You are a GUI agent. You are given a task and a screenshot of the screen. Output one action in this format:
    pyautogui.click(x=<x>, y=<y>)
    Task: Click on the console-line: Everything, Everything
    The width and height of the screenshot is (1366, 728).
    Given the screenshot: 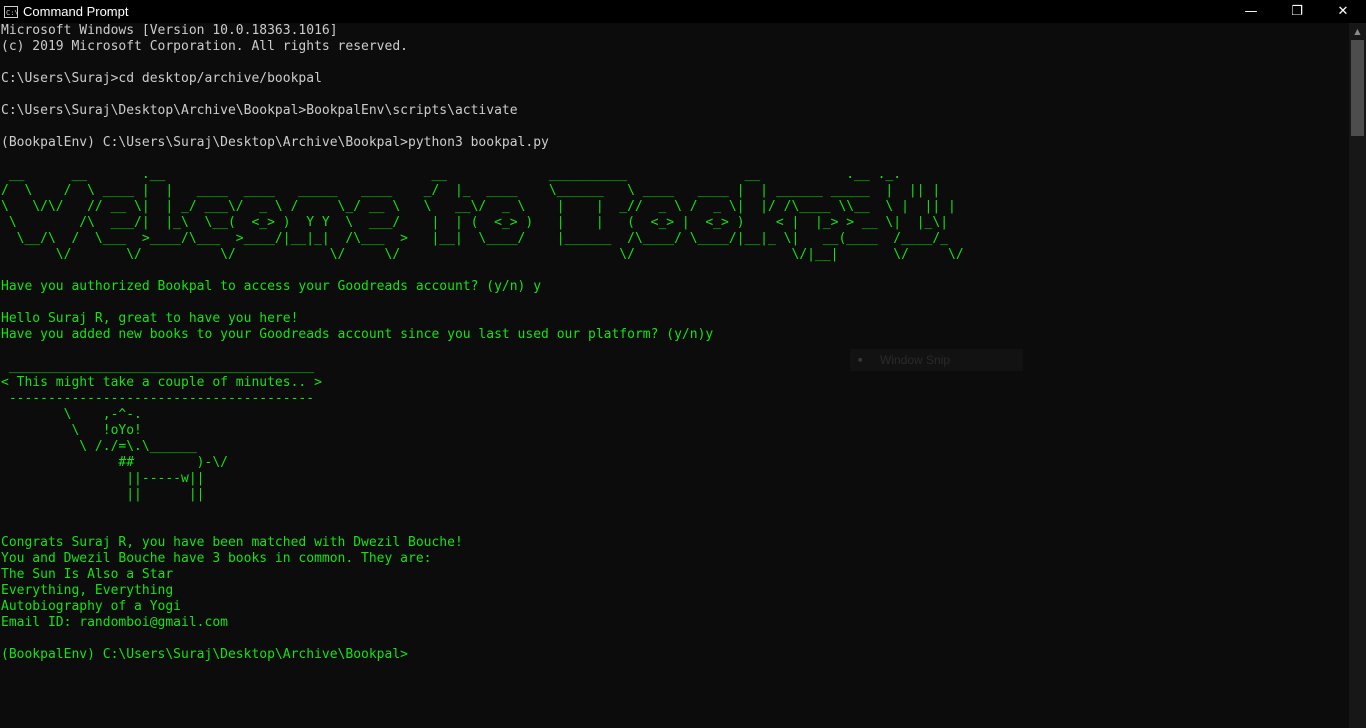 What is the action you would take?
    pyautogui.click(x=87, y=590)
    